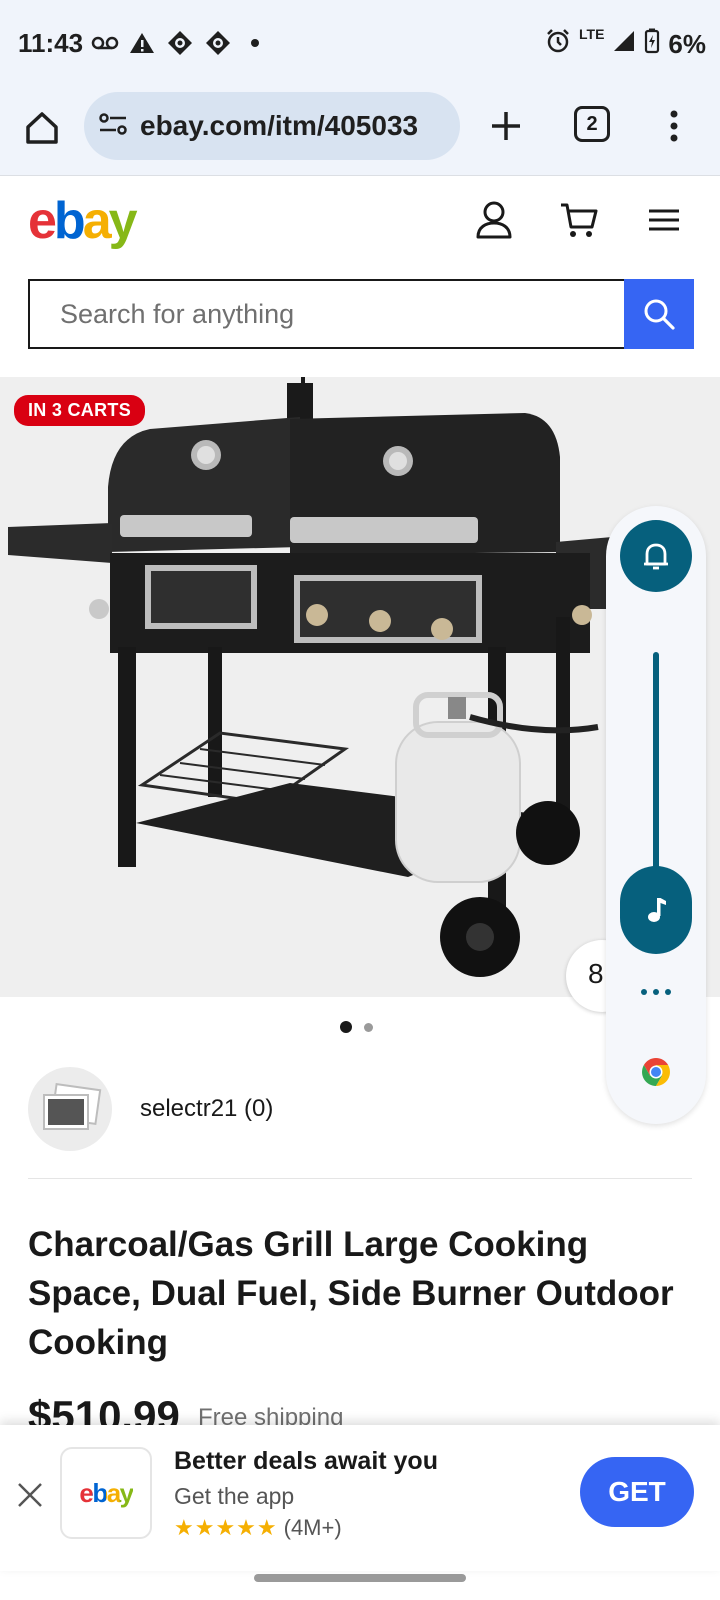  Describe the element at coordinates (652, 44) in the screenshot. I see `battery-icon` at that location.